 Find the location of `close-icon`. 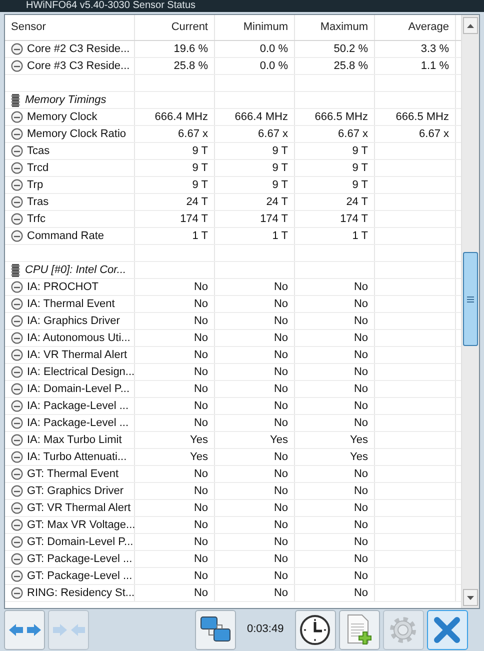

close-icon is located at coordinates (447, 629).